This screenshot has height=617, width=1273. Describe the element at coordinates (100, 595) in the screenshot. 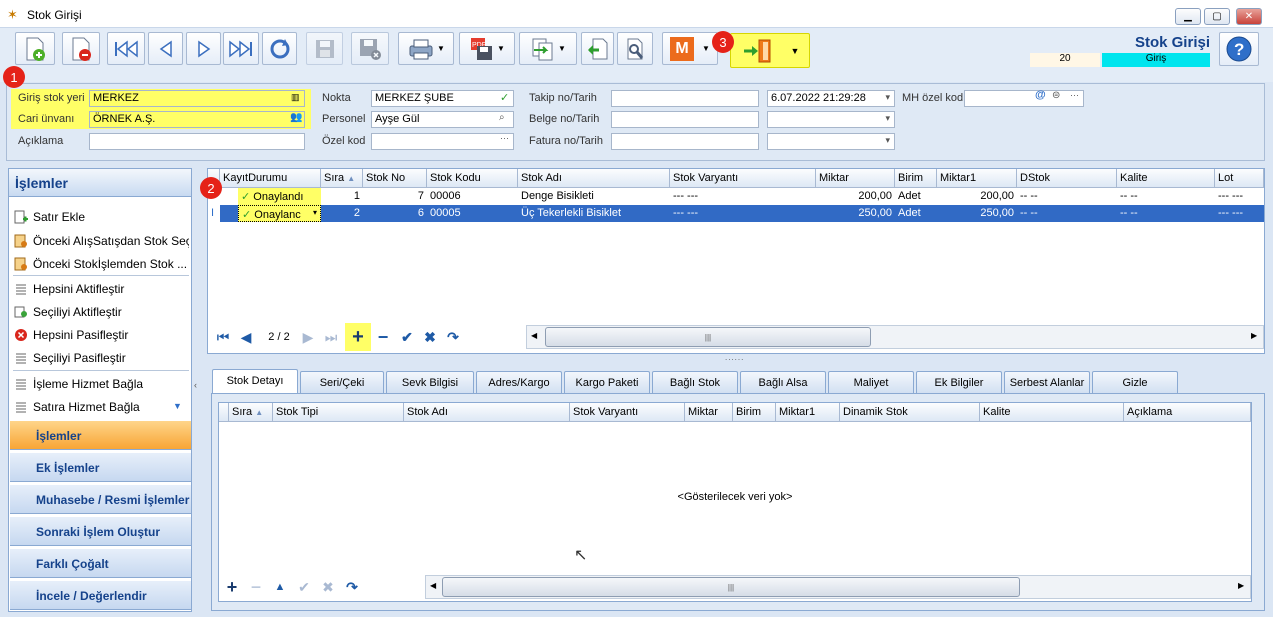

I see `incele-degerlendir-button: İncele / Değerlendir` at that location.